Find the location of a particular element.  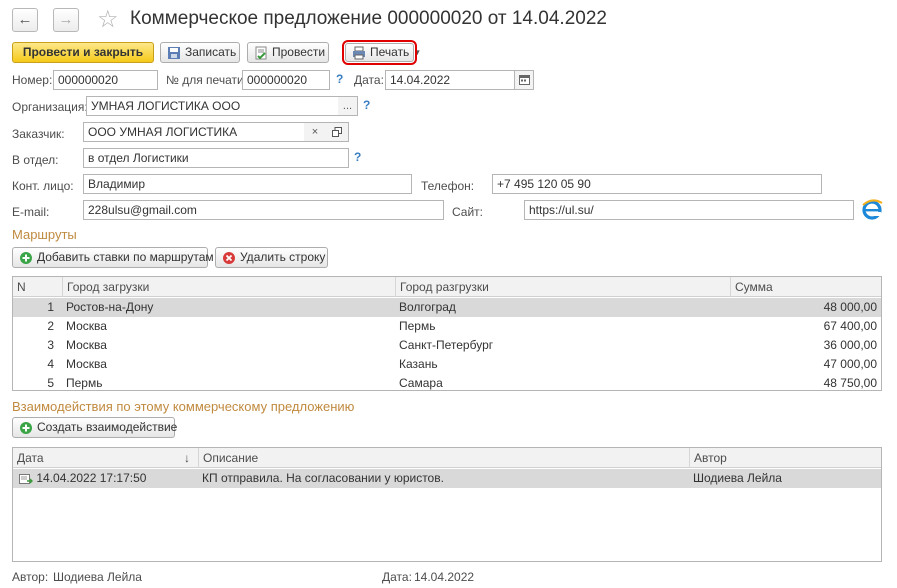

organization-field: УМНАЯ ЛОГИСТИКА ООО is located at coordinates (212, 106).